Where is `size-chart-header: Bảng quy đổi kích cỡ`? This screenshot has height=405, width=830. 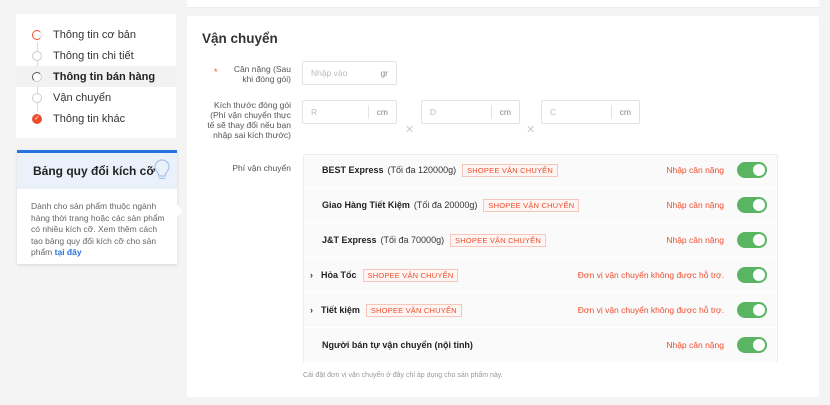
size-chart-header: Bảng quy đổi kích cỡ is located at coordinates (97, 171).